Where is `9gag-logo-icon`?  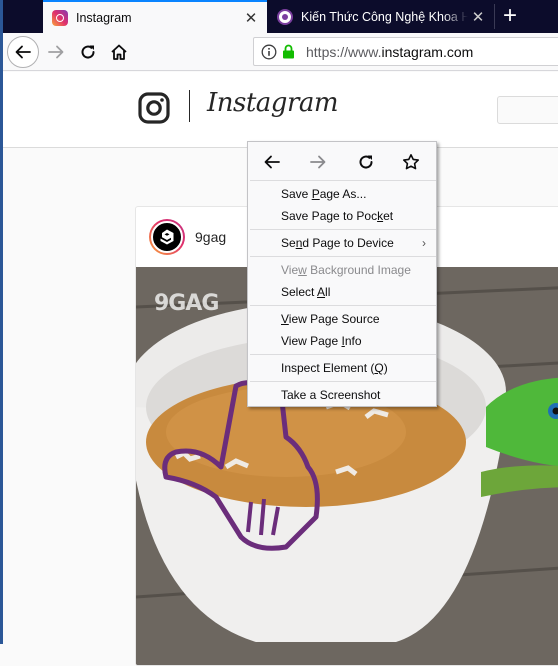 9gag-logo-icon is located at coordinates (167, 237).